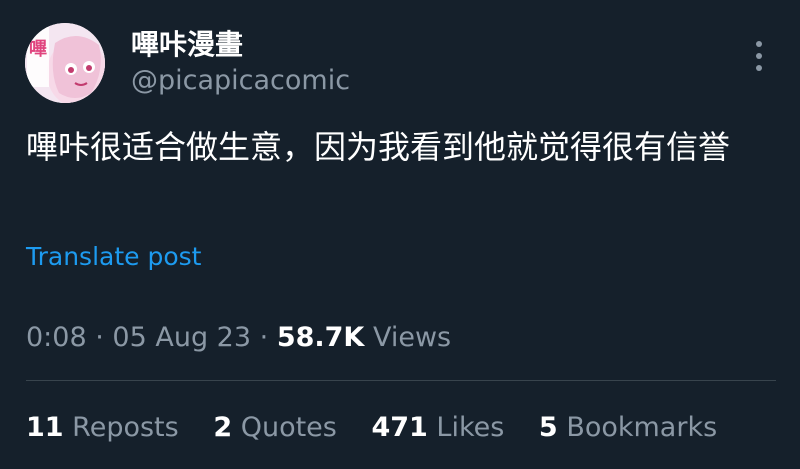  I want to click on more-options-button, so click(759, 56).